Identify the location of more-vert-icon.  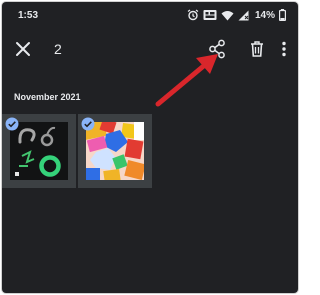
(284, 49).